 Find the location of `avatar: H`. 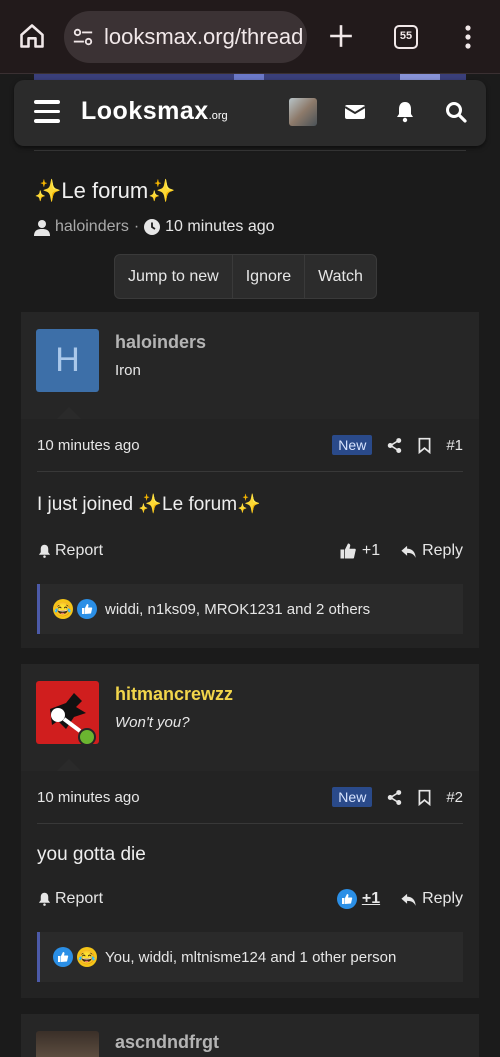

avatar: H is located at coordinates (67, 360).